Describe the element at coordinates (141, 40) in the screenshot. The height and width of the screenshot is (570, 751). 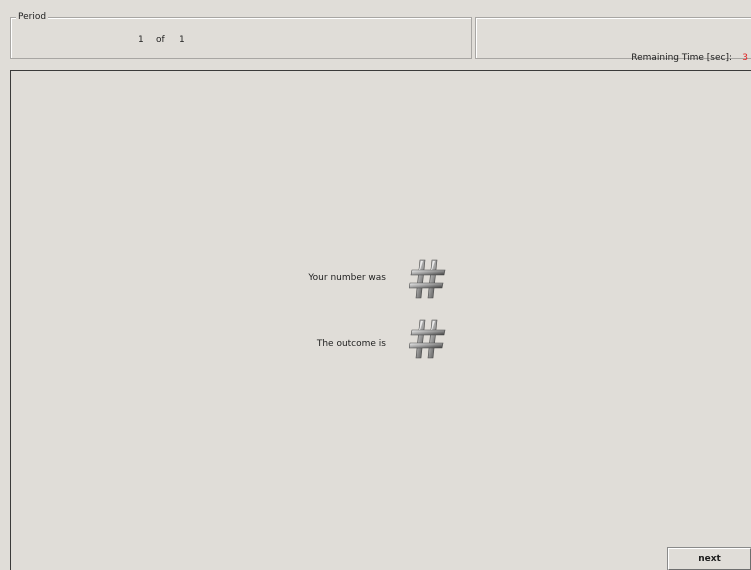
I see `period-current: 1` at that location.